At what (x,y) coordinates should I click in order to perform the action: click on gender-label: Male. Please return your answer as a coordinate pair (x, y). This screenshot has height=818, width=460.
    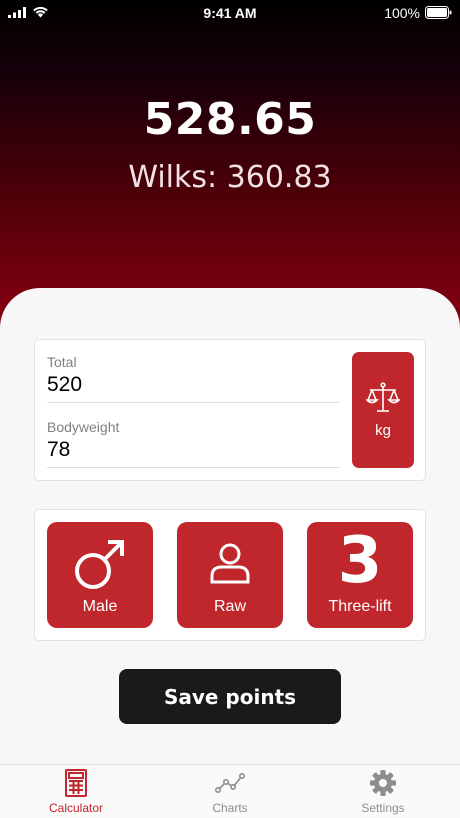
    Looking at the image, I should click on (100, 606).